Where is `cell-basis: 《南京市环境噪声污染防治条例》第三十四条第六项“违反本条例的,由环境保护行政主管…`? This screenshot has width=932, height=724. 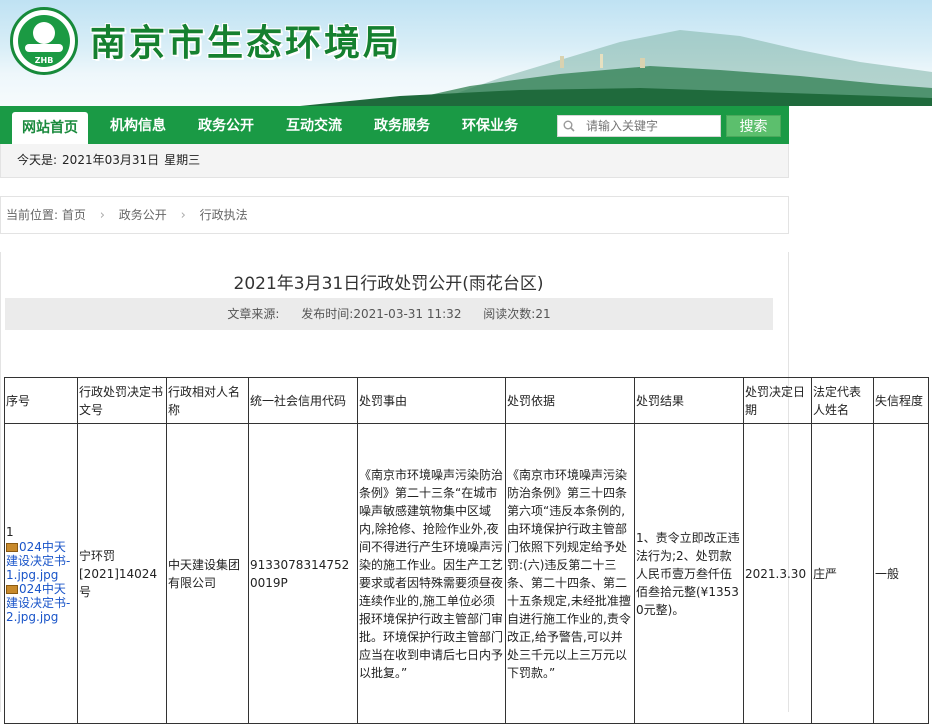 cell-basis: 《南京市环境噪声污染防治条例》第三十四条第六项“违反本条例的,由环境保护行政主管… is located at coordinates (570, 573).